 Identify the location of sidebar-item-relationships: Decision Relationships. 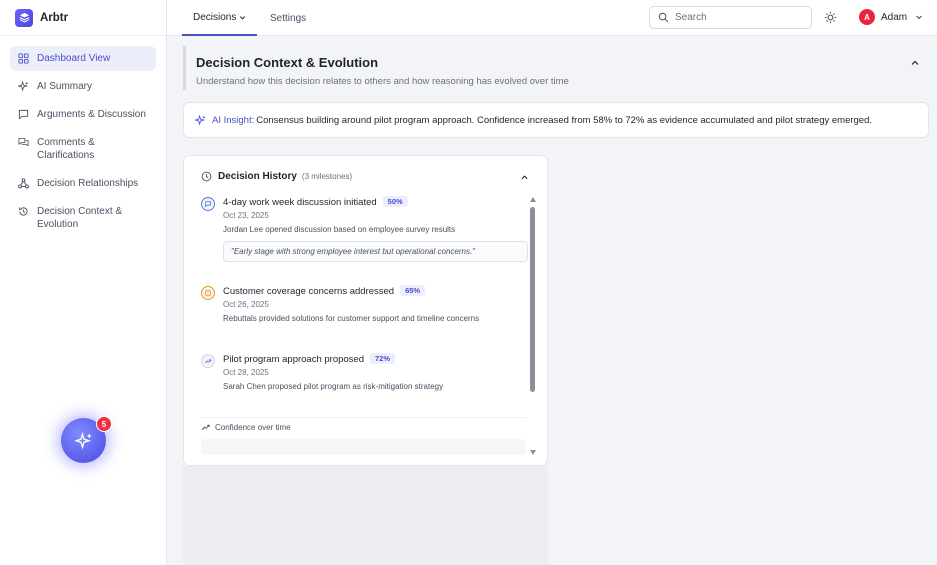
(83, 183).